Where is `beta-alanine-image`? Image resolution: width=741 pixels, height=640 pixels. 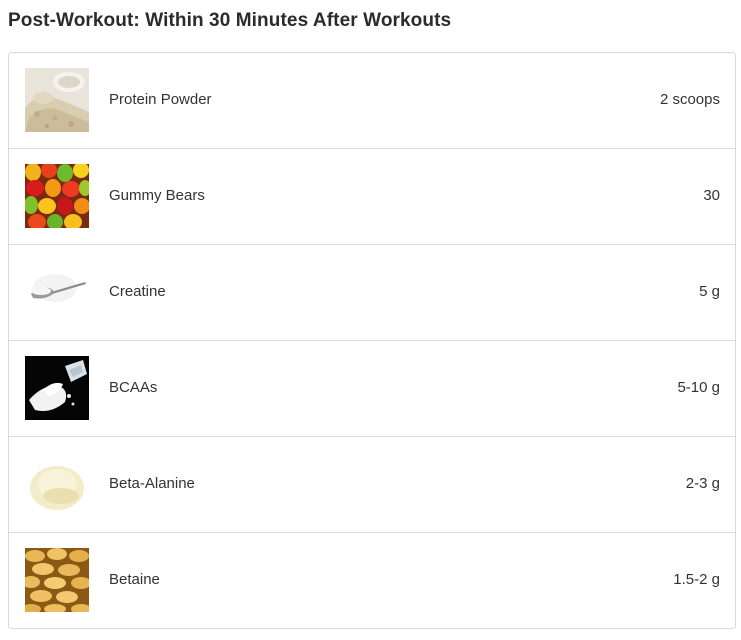 beta-alanine-image is located at coordinates (57, 484).